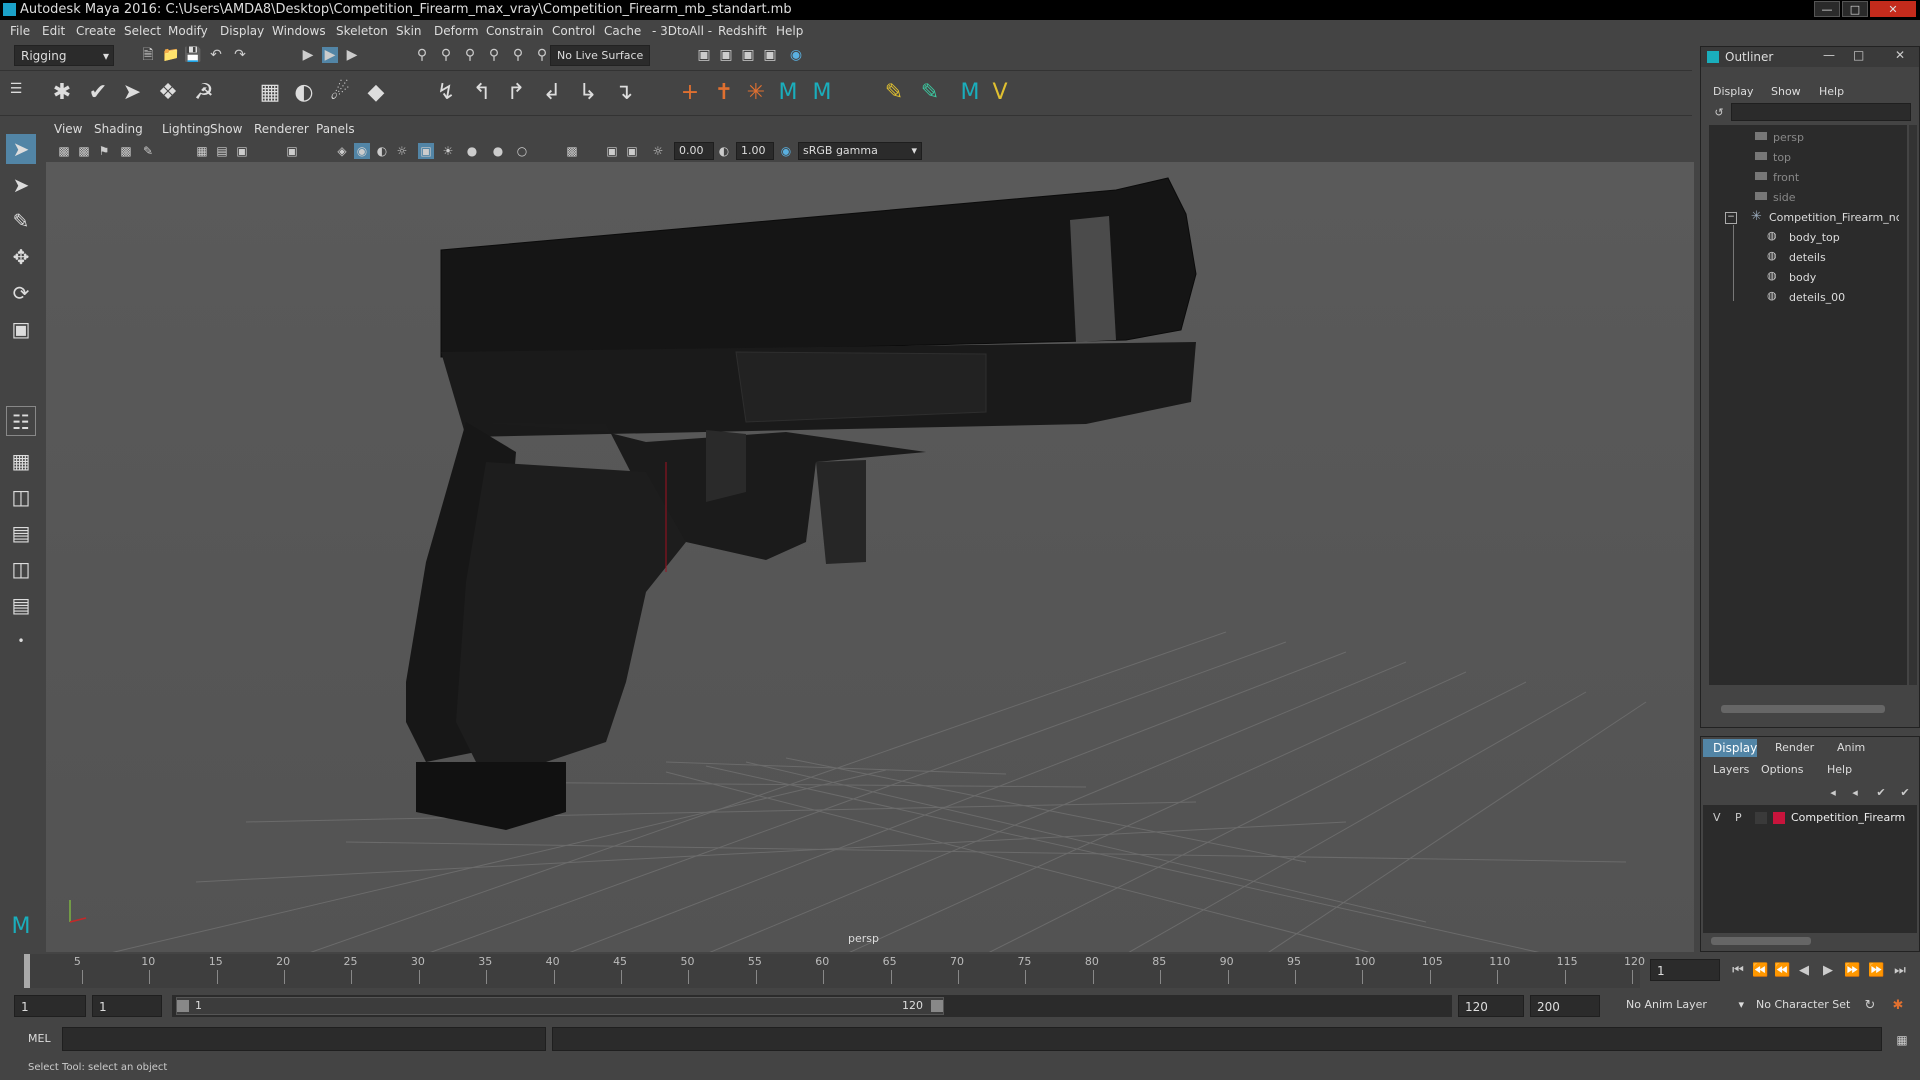 Image resolution: width=1920 pixels, height=1080 pixels. Describe the element at coordinates (21, 927) in the screenshot. I see `maya-home-icon: M` at that location.